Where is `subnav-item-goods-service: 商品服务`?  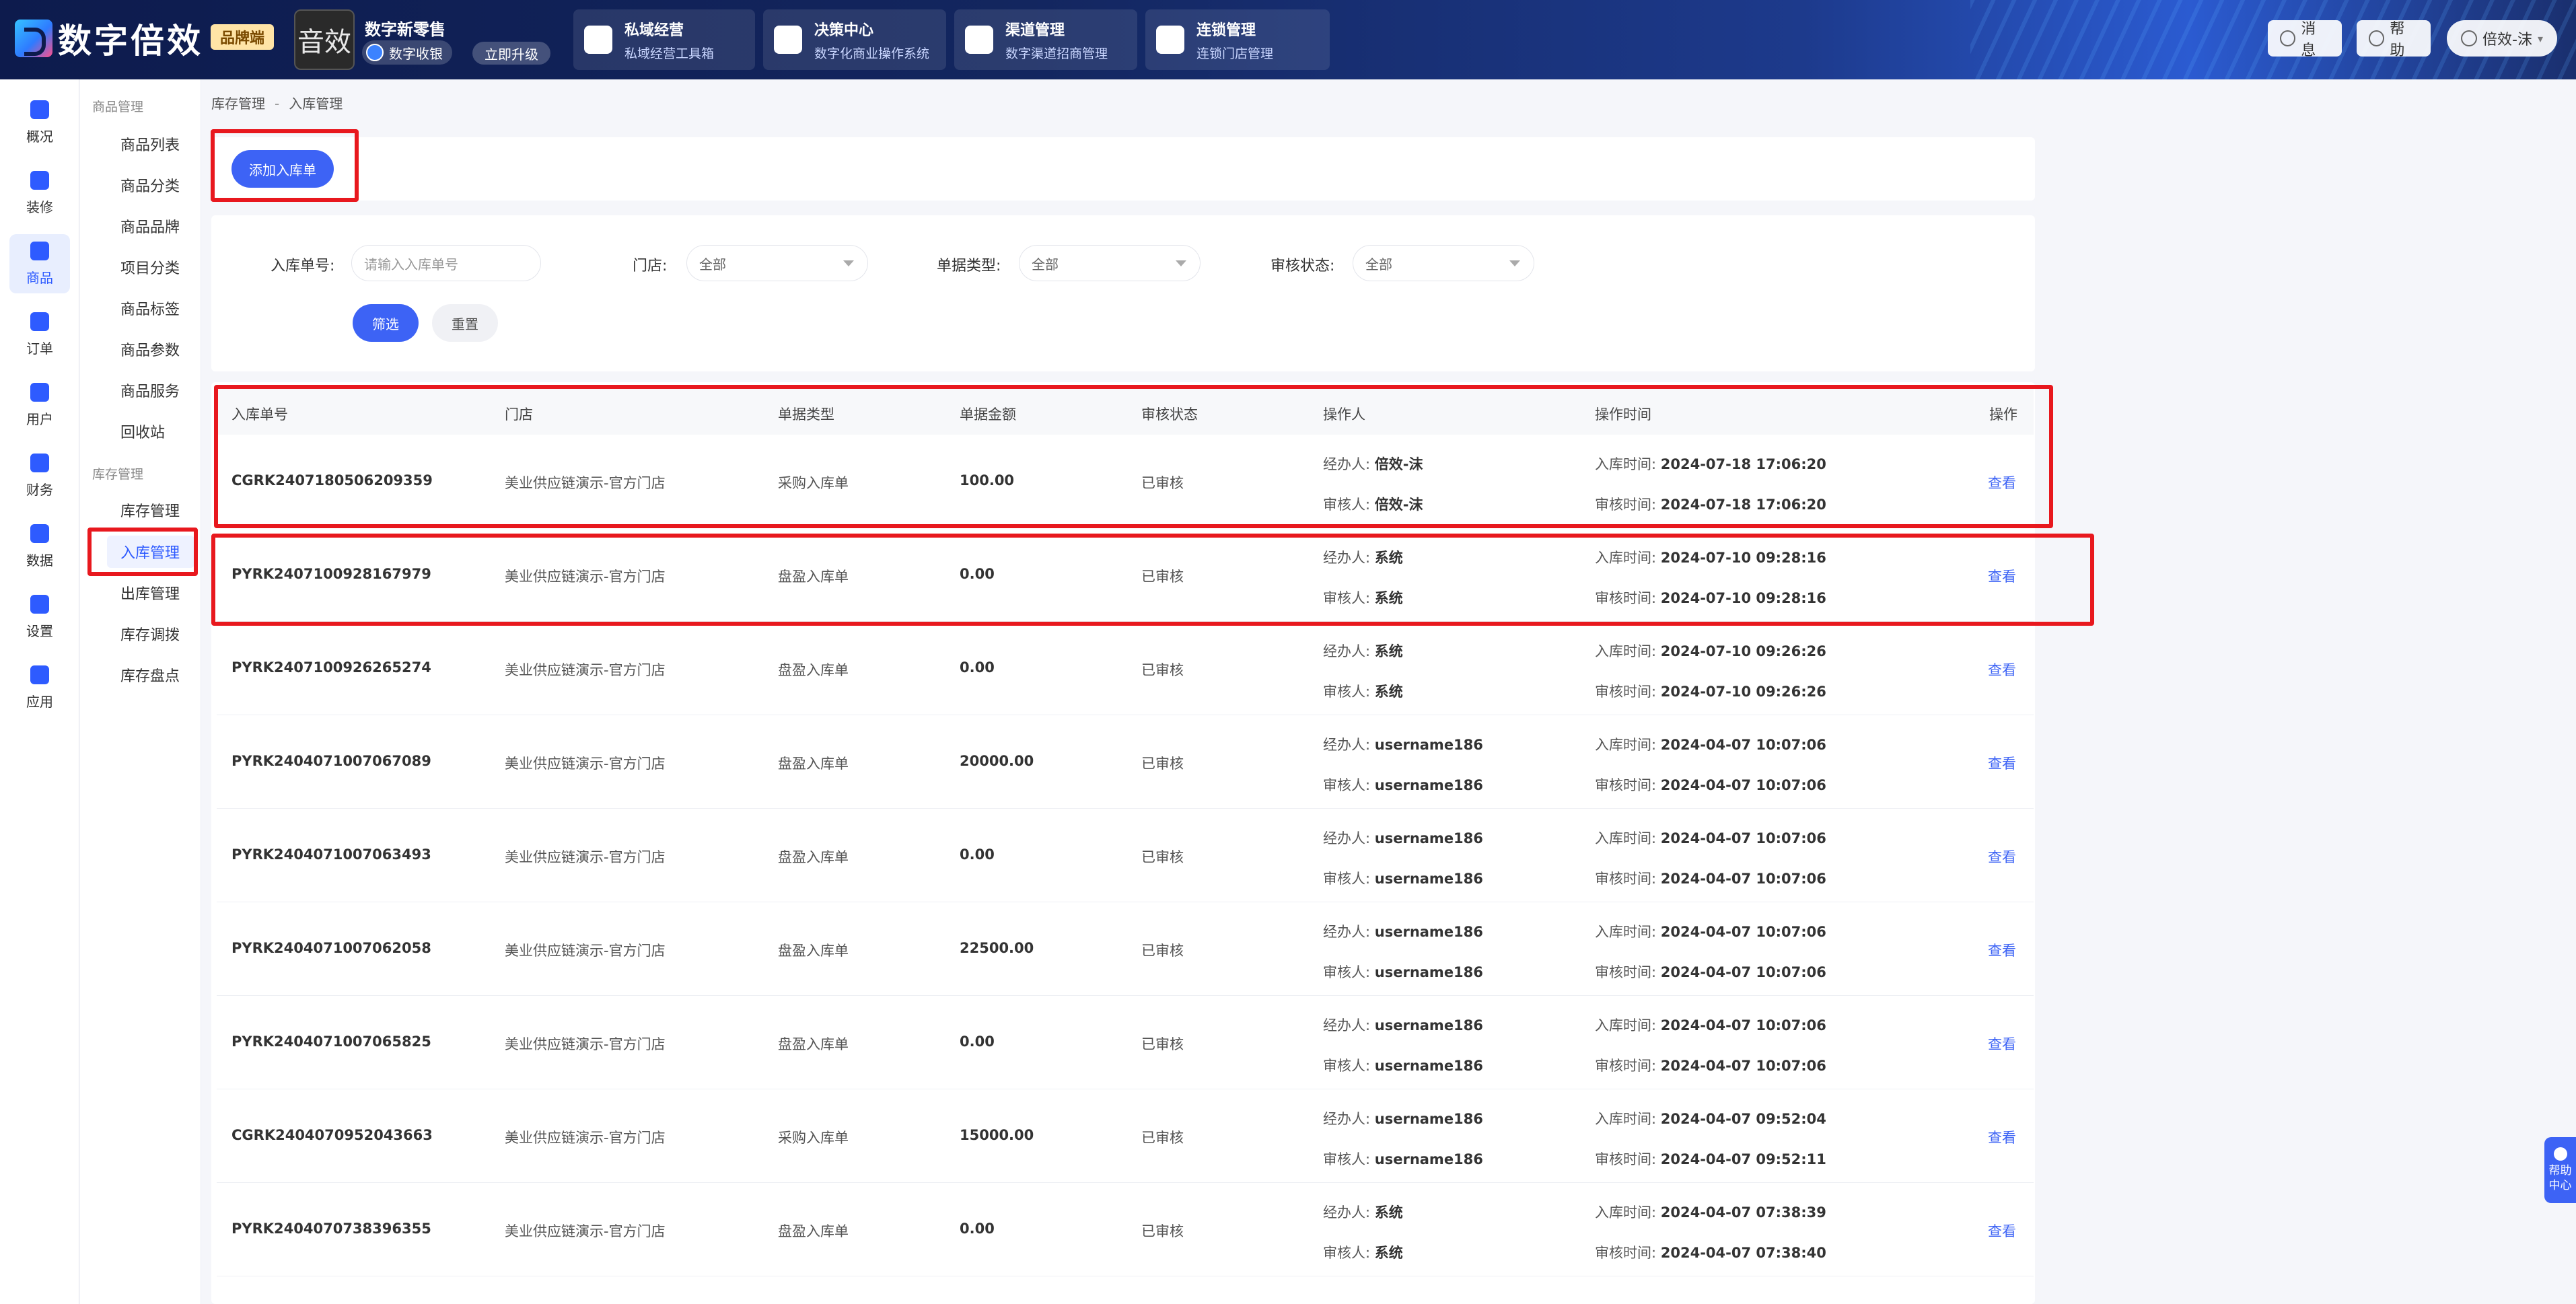
subnav-item-goods-service: 商品服务 is located at coordinates (150, 390).